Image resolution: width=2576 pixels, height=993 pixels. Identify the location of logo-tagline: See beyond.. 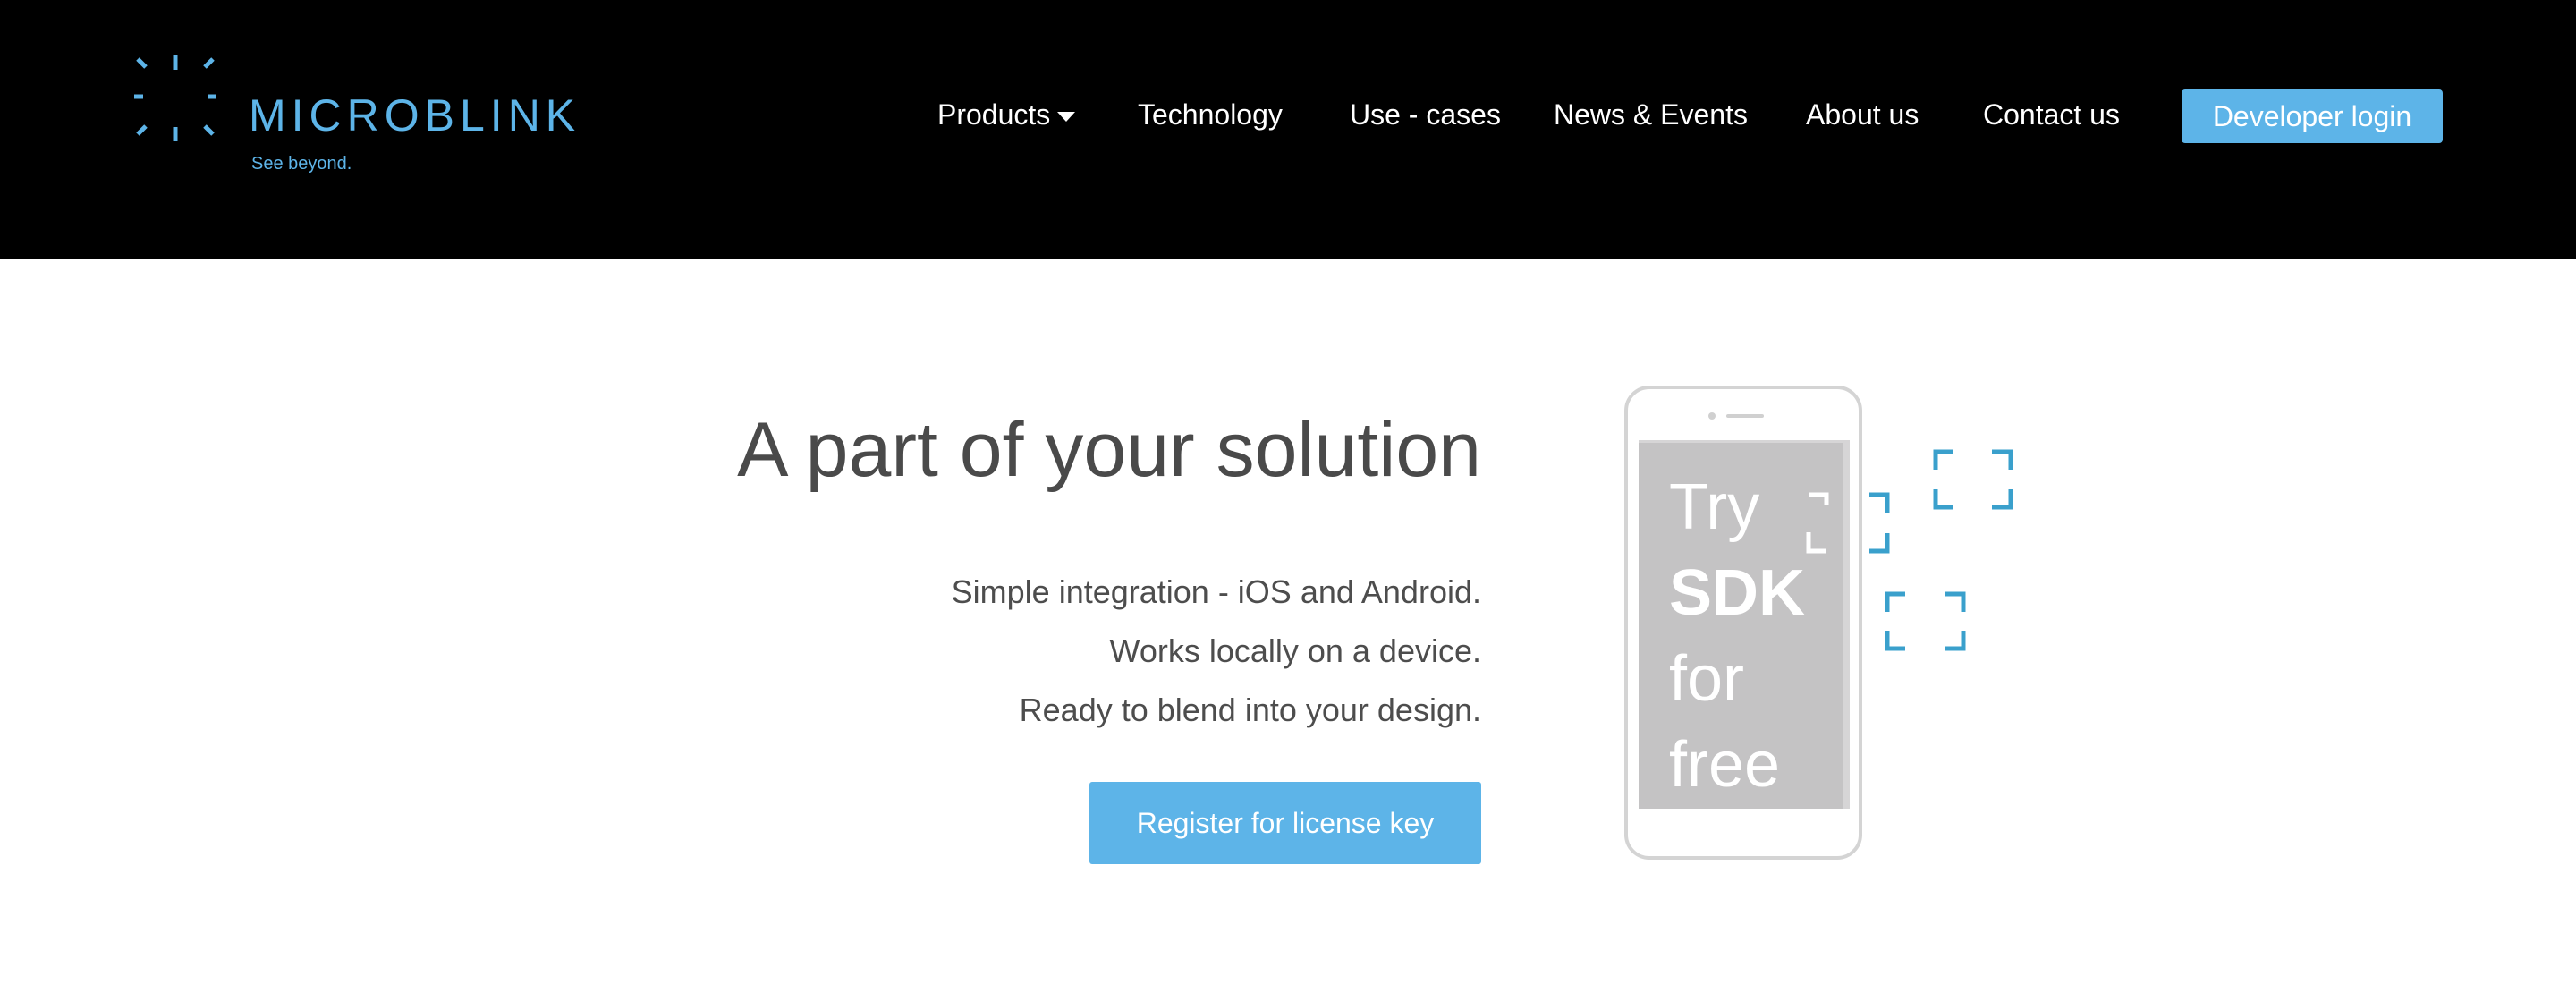
(301, 164).